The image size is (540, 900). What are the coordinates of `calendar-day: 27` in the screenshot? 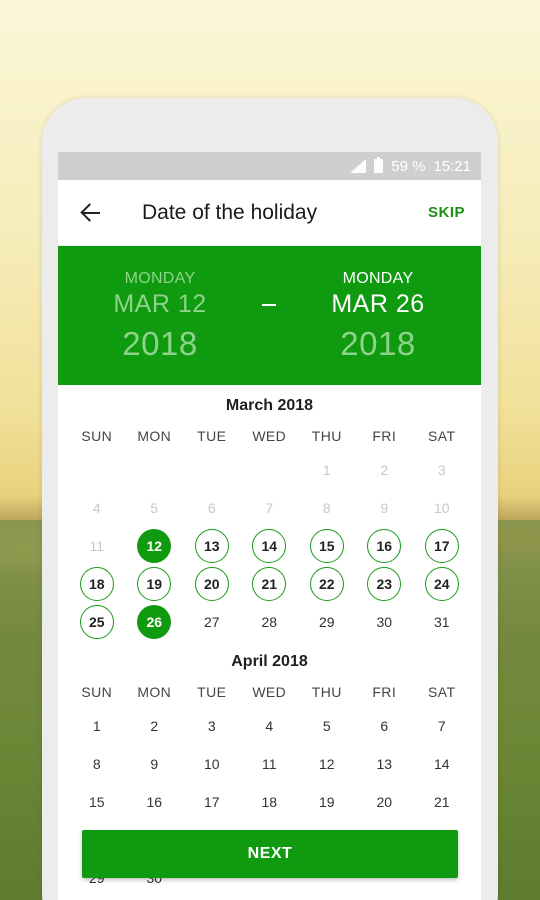 It's located at (212, 622).